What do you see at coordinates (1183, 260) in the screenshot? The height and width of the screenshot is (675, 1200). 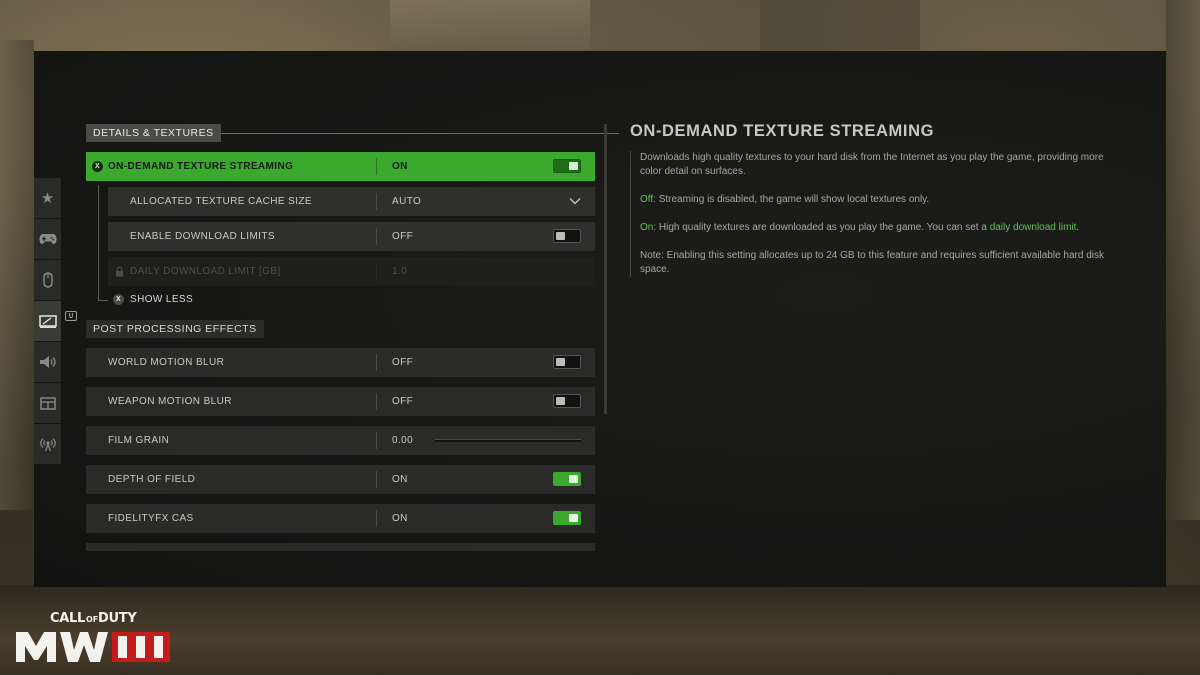 I see `background-building-right` at bounding box center [1183, 260].